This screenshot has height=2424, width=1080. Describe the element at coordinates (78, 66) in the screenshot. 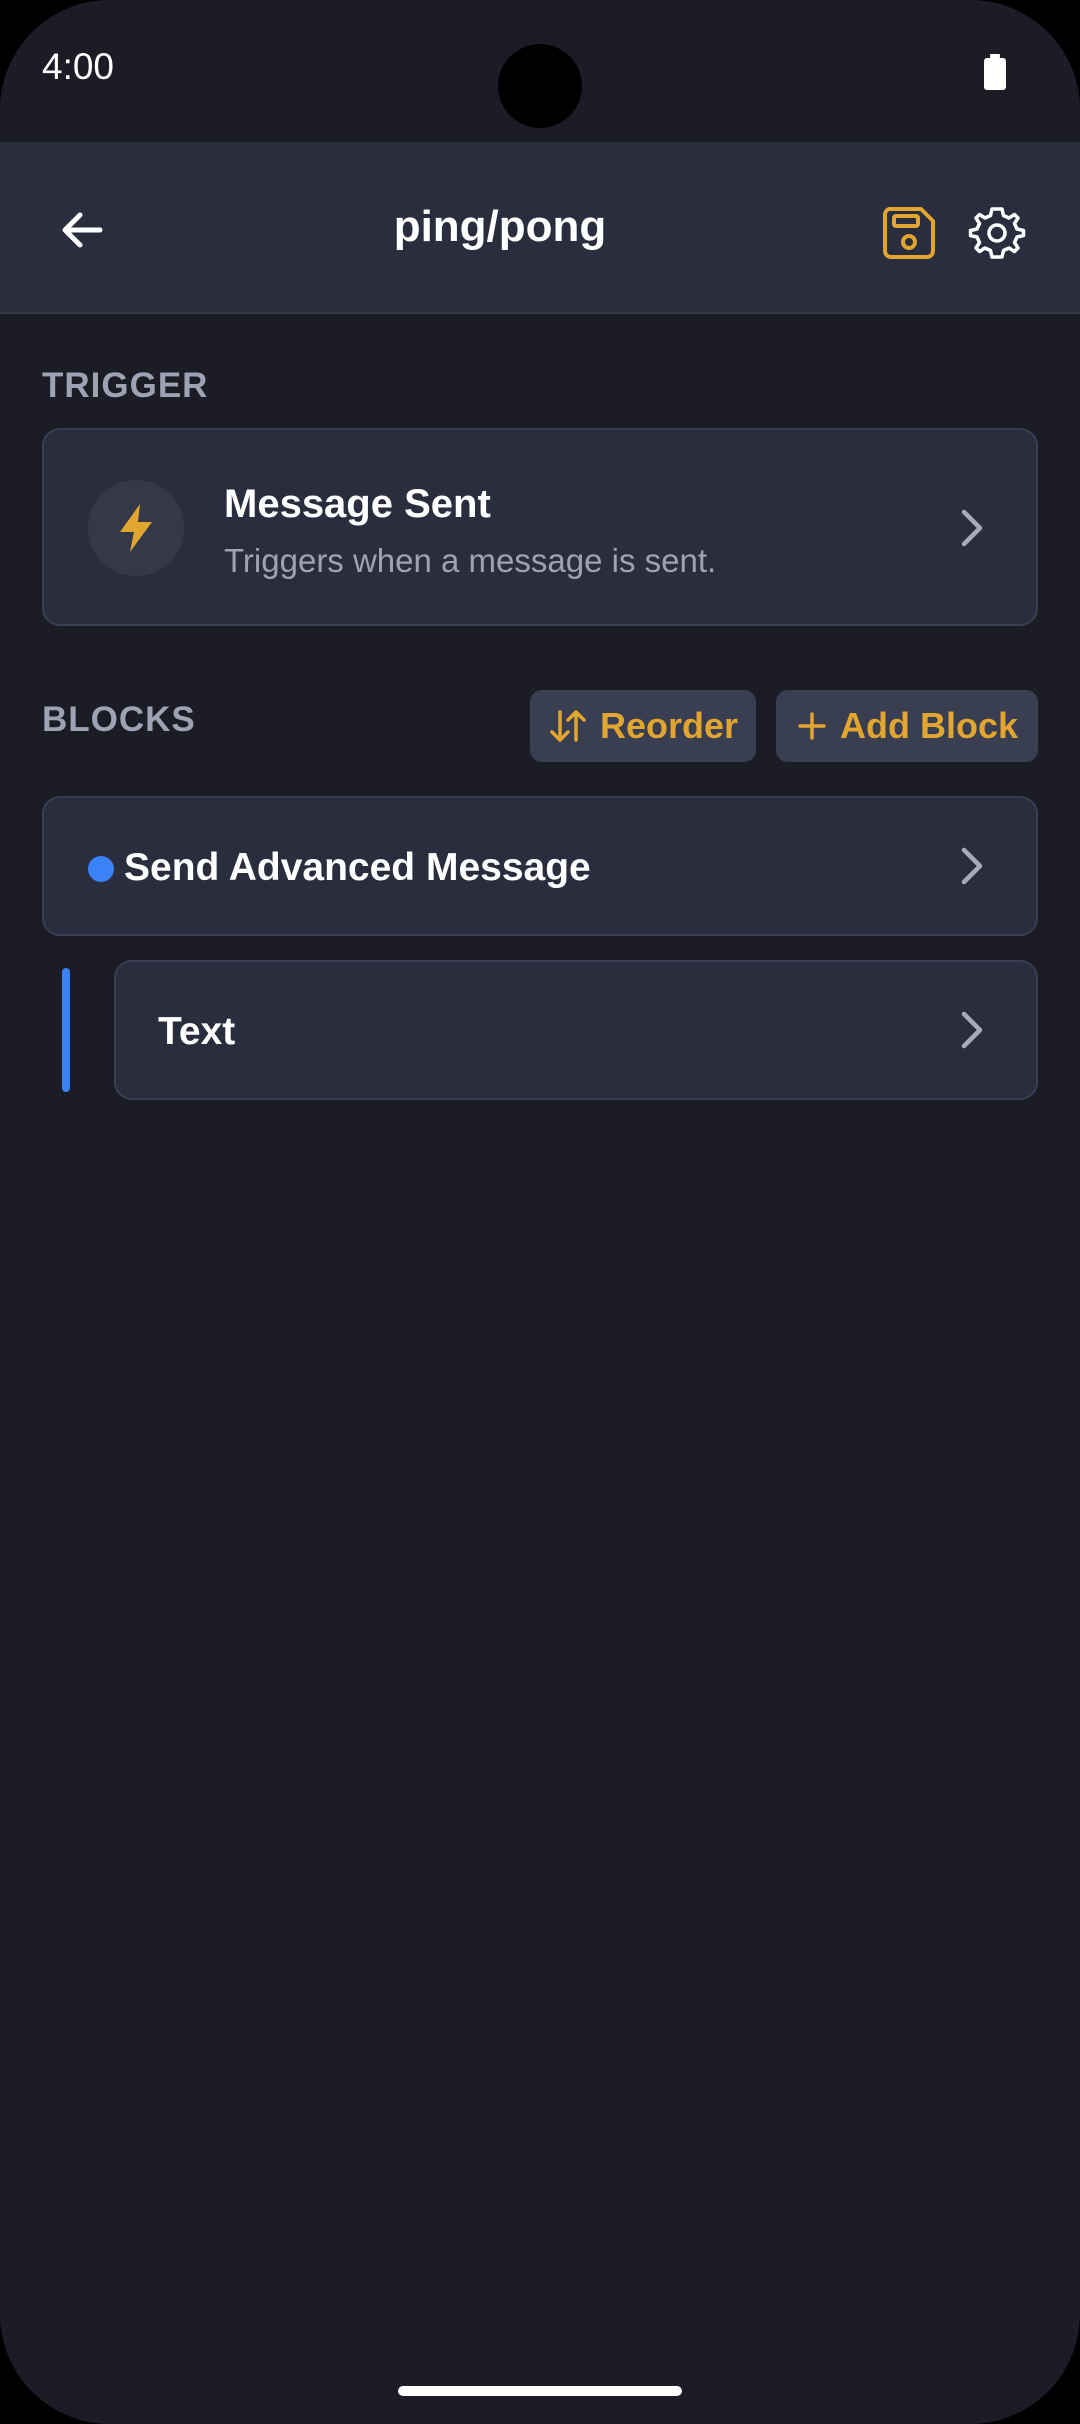

I see `status-time: 4:00` at that location.